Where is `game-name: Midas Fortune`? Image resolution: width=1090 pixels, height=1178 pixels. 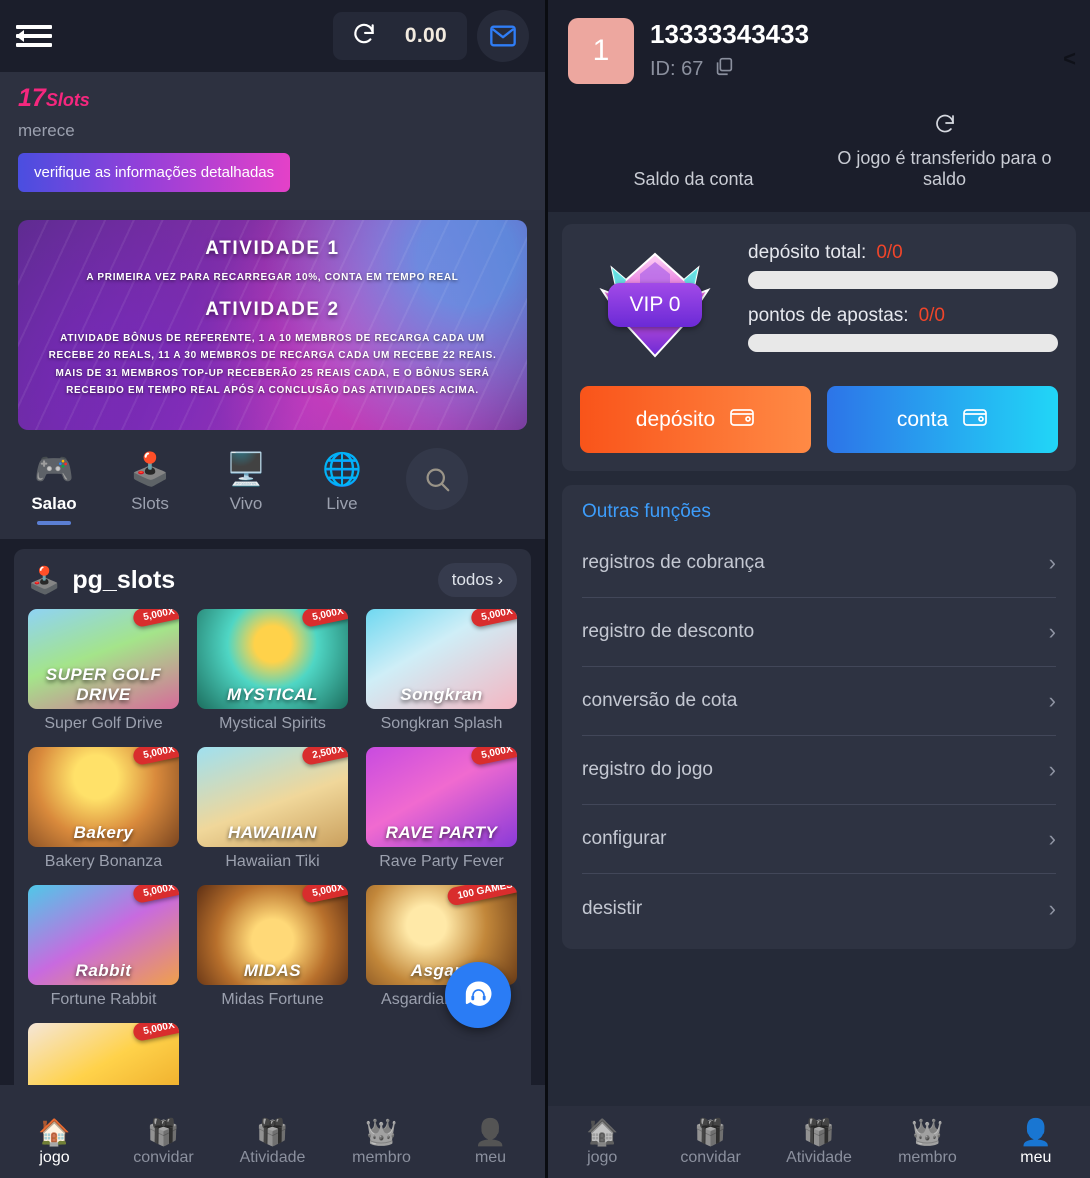 game-name: Midas Fortune is located at coordinates (272, 999).